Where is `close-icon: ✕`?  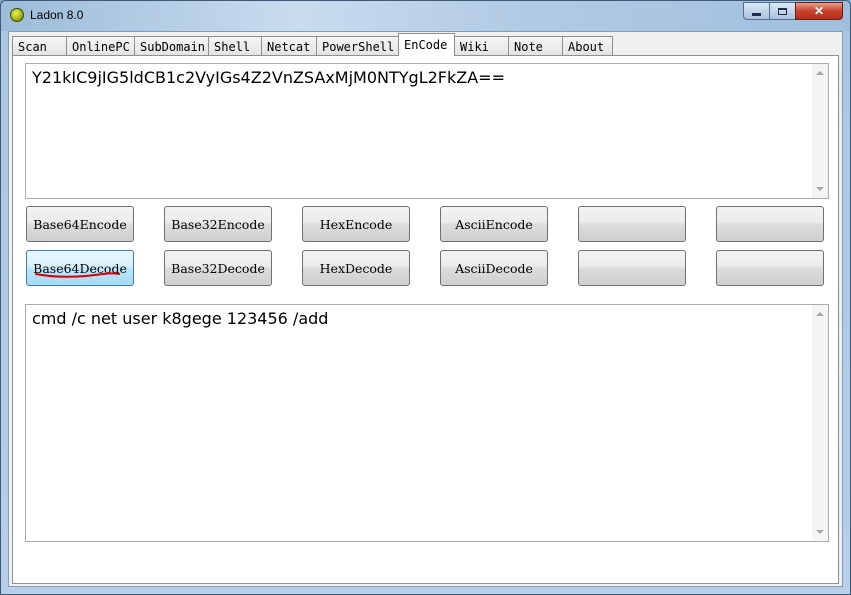 close-icon: ✕ is located at coordinates (819, 11).